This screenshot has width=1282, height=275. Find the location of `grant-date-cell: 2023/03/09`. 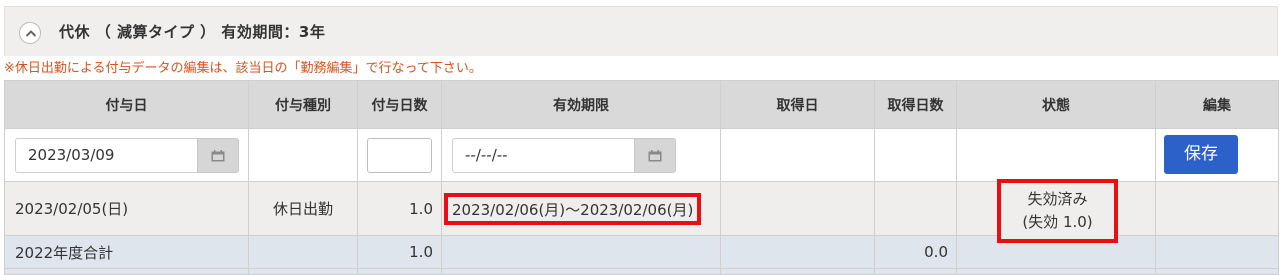

grant-date-cell: 2023/03/09 is located at coordinates (126, 155).